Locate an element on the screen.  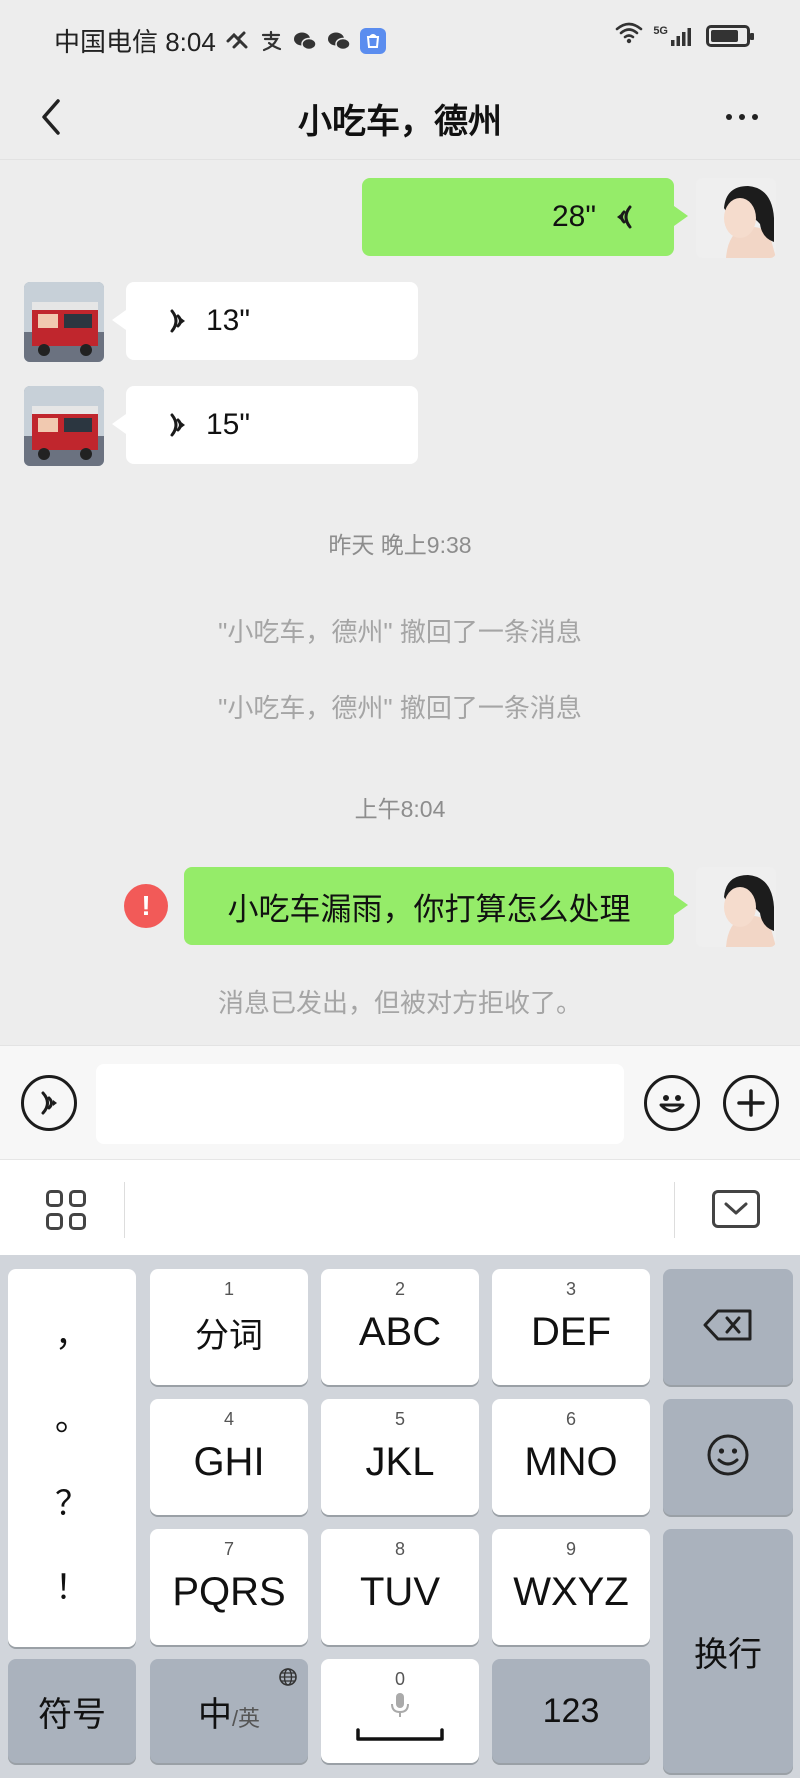
key-num: 0 is located at coordinates (399, 1679).